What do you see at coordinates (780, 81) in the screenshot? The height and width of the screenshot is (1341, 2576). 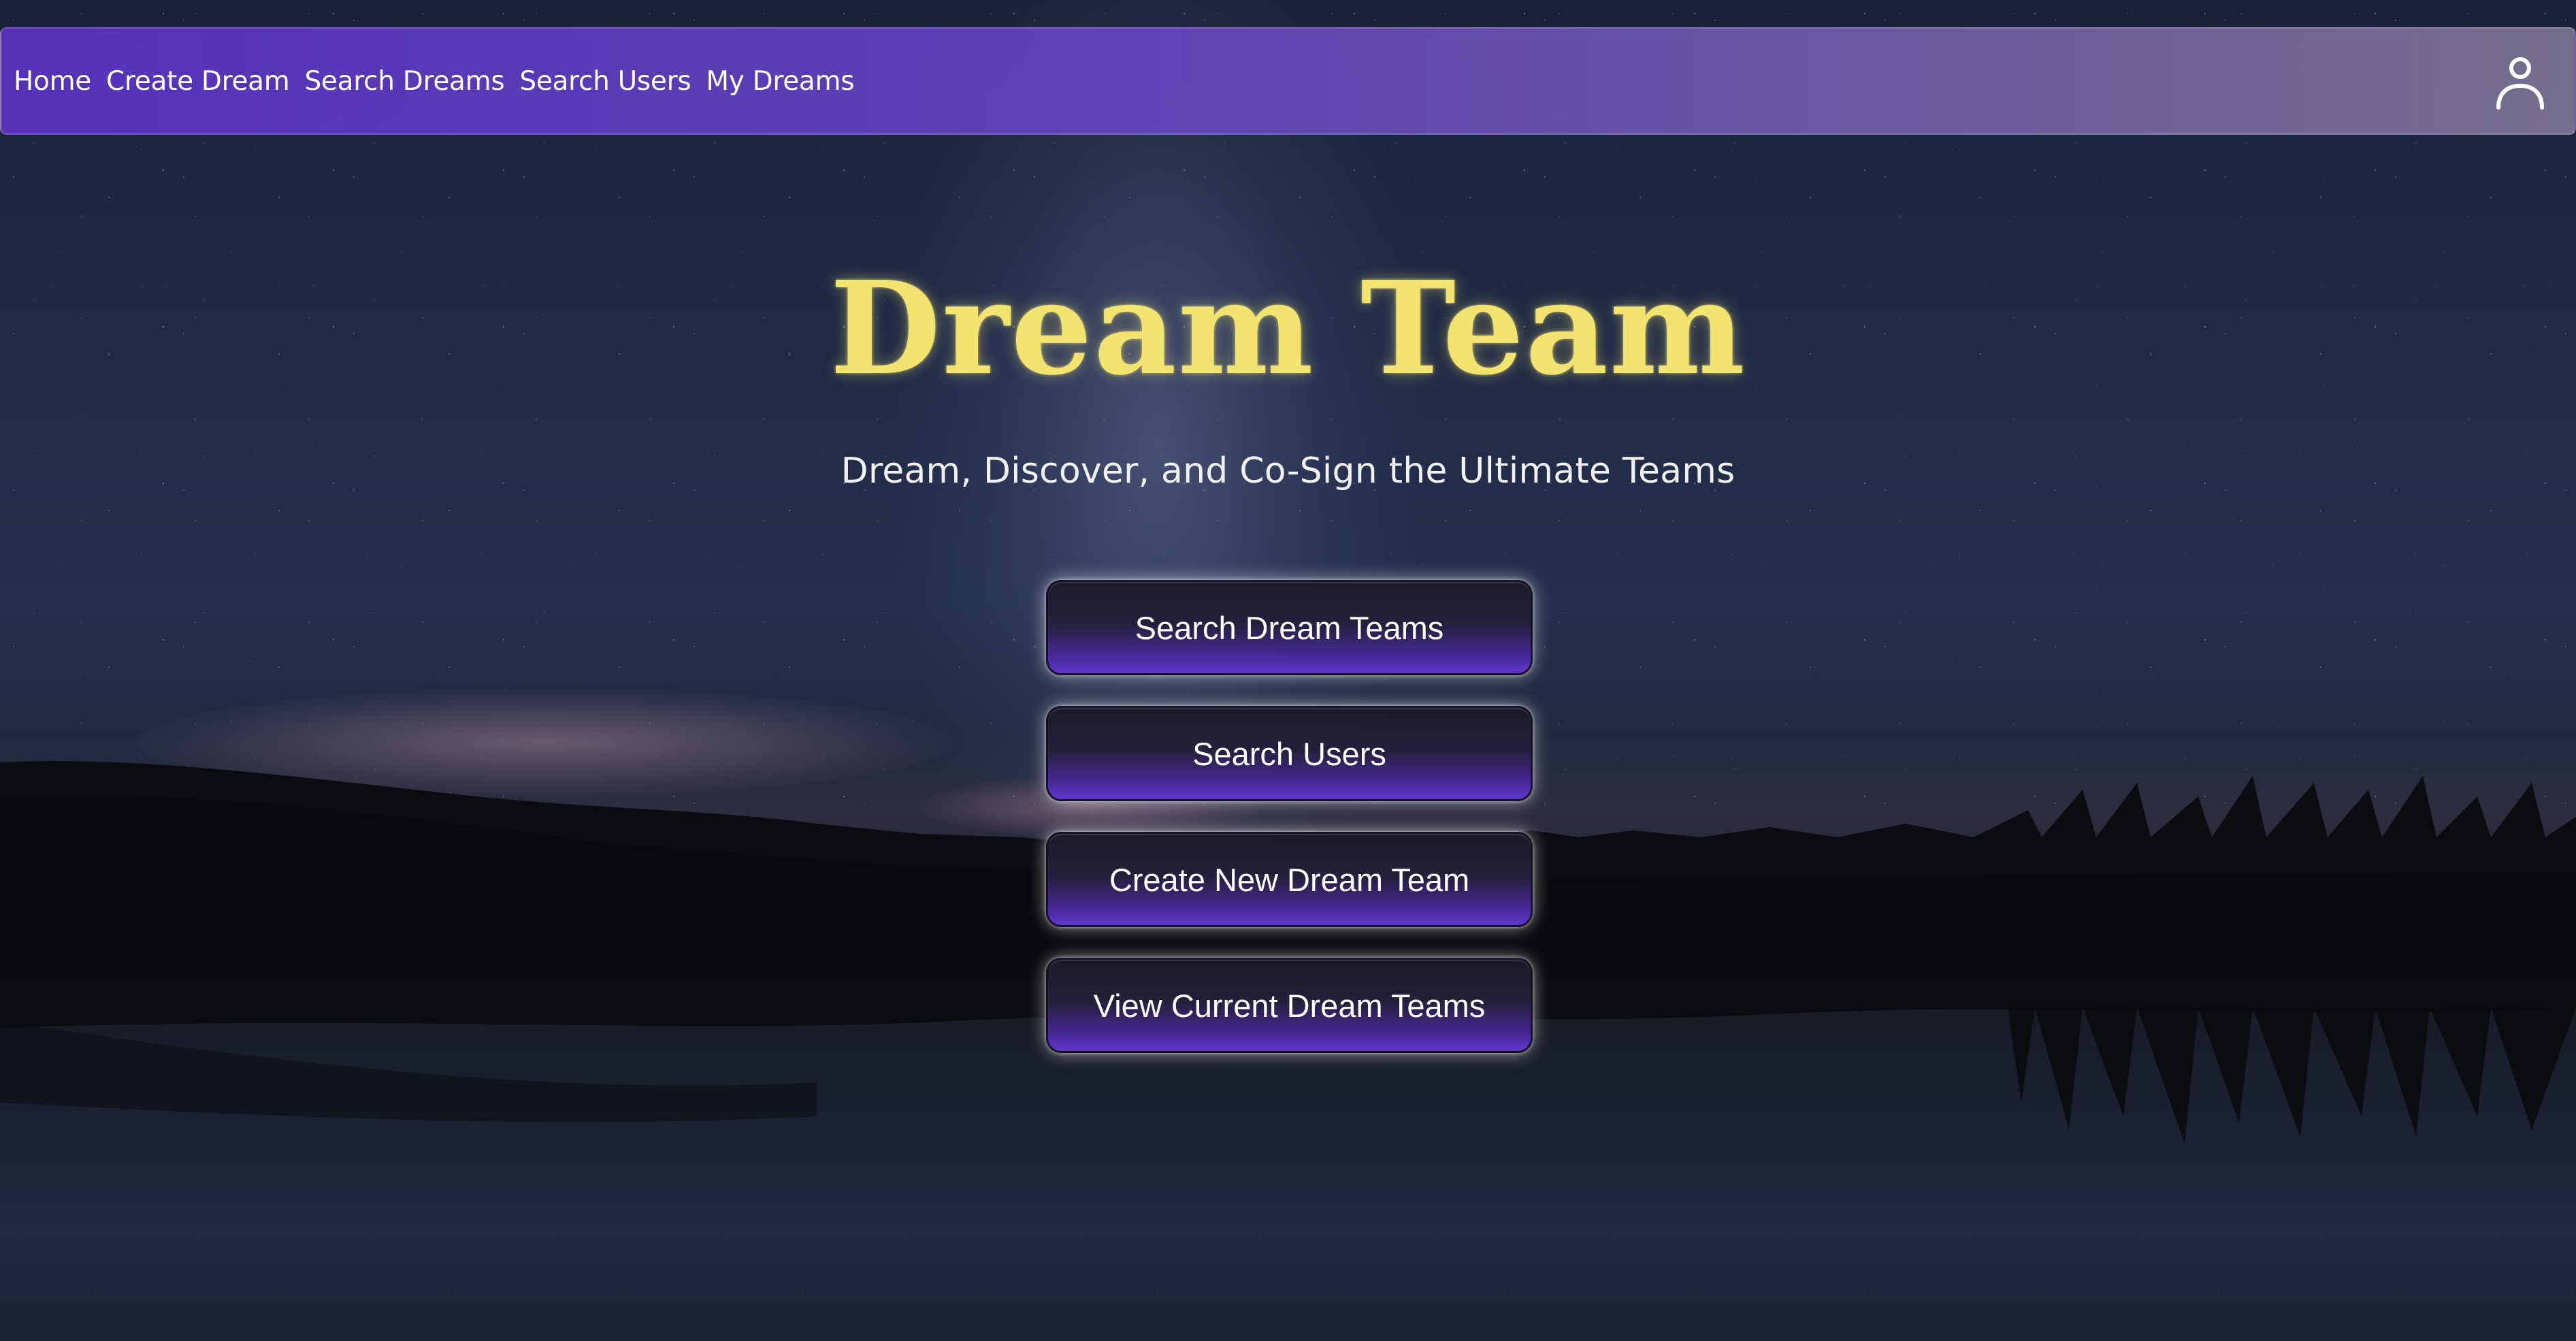 I see `nav-link-my-dreams: My Dreams` at bounding box center [780, 81].